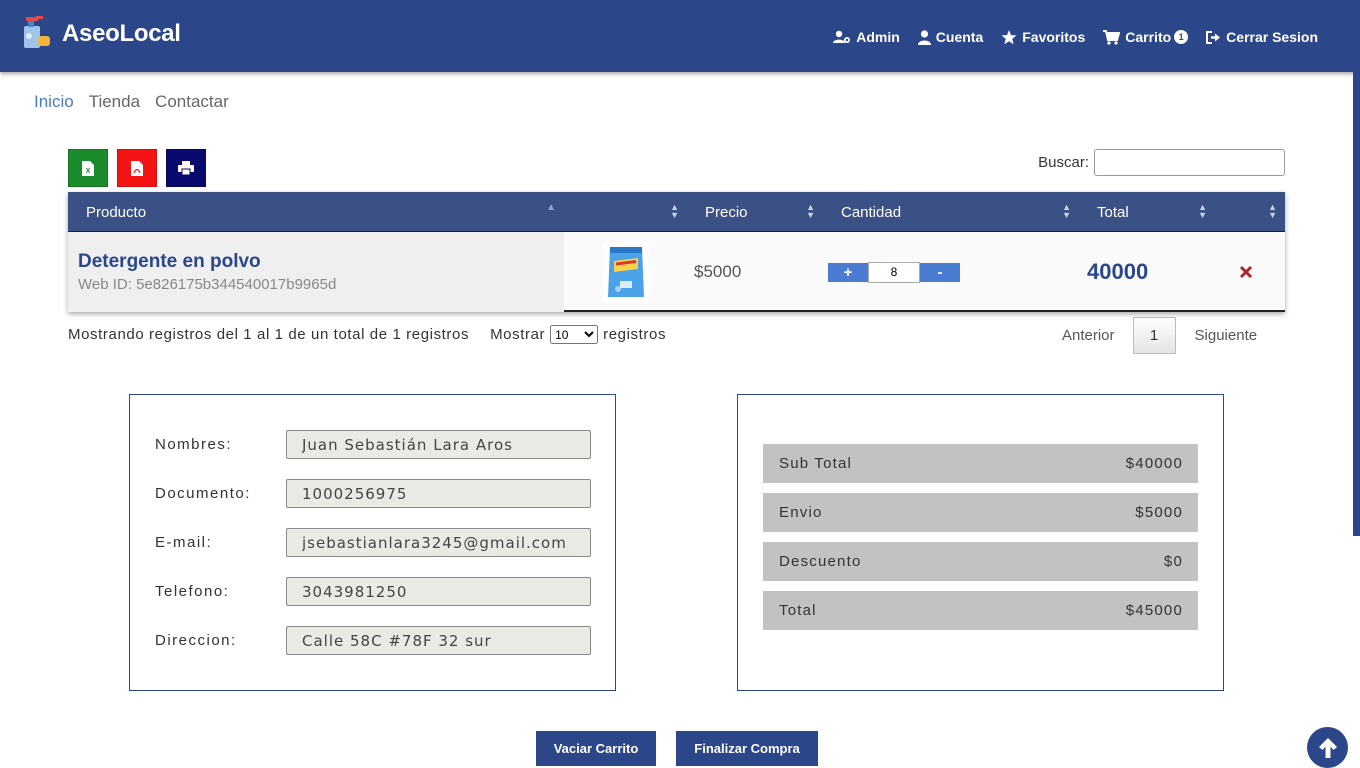  What do you see at coordinates (801, 512) in the screenshot?
I see `summary-label: Envio` at bounding box center [801, 512].